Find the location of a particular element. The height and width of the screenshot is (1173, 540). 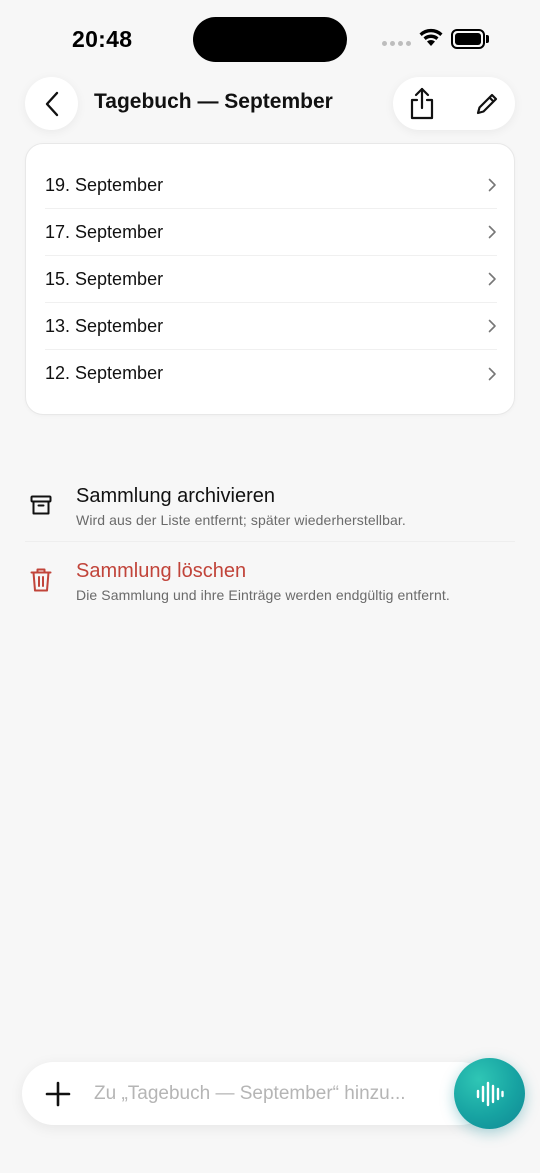

plus-icon is located at coordinates (58, 1094).